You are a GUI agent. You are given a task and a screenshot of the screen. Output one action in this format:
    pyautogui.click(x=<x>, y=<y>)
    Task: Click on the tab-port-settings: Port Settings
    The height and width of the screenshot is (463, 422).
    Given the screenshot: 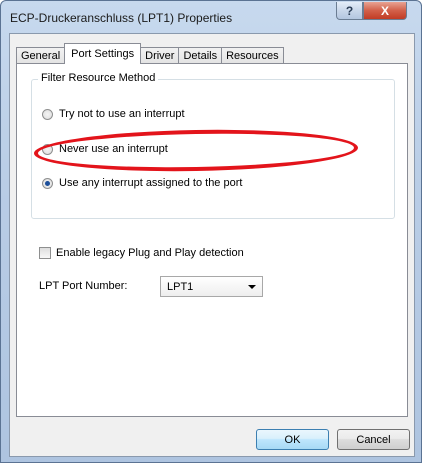 What is the action you would take?
    pyautogui.click(x=103, y=53)
    